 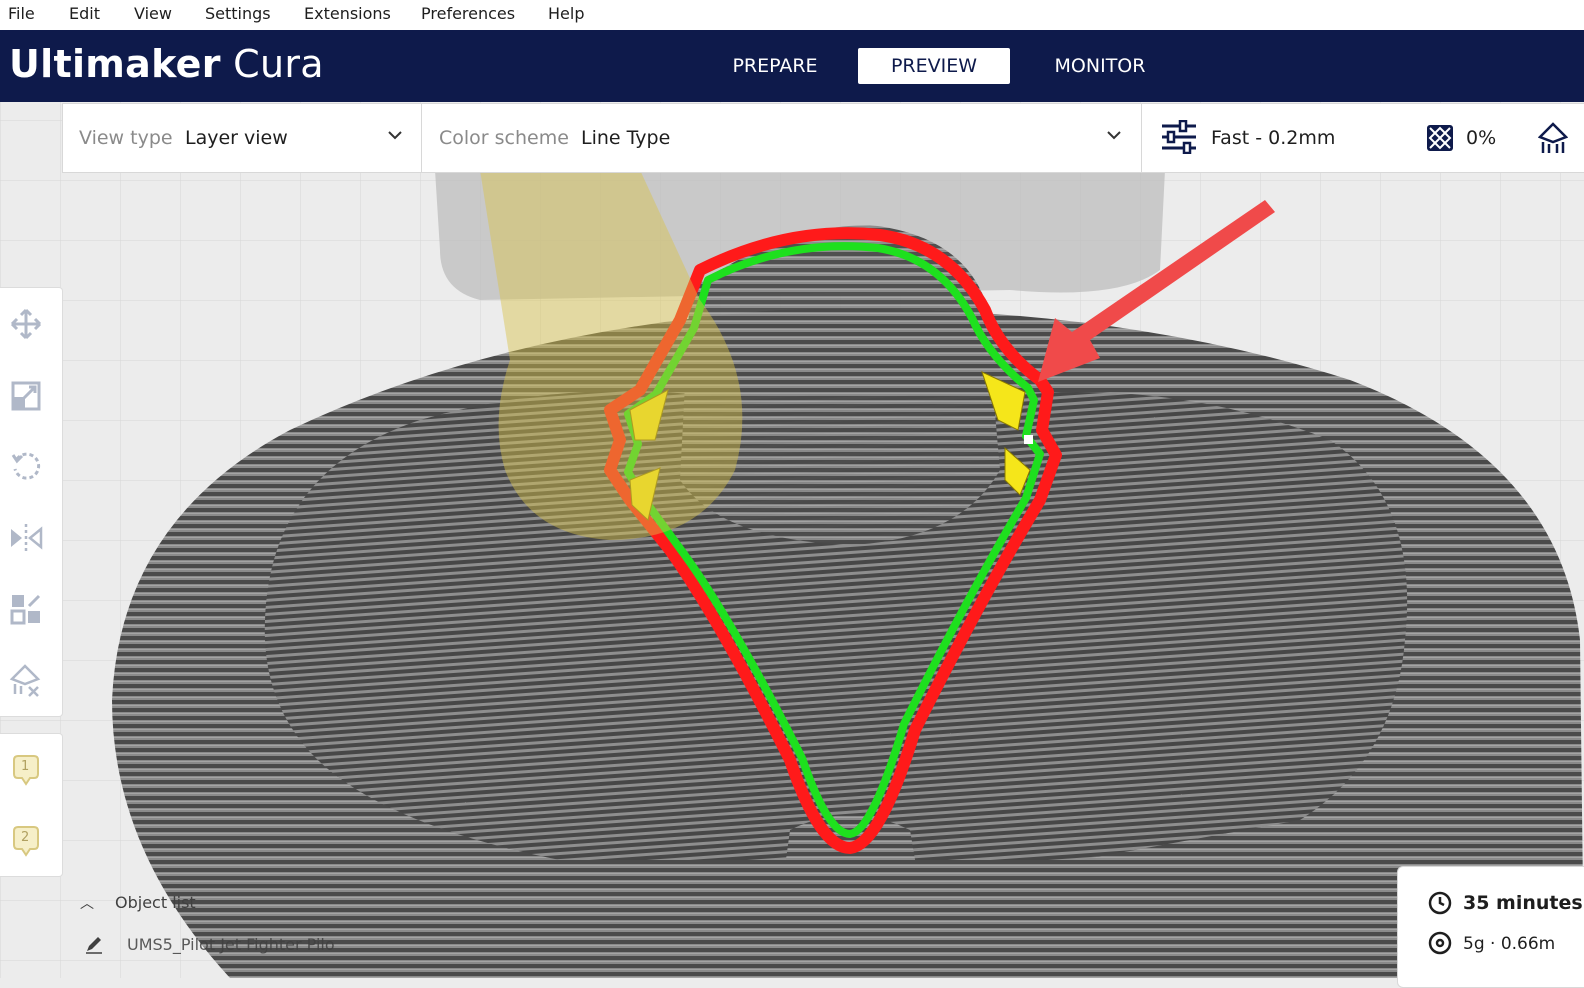 I want to click on seam-marker, so click(x=1028, y=439).